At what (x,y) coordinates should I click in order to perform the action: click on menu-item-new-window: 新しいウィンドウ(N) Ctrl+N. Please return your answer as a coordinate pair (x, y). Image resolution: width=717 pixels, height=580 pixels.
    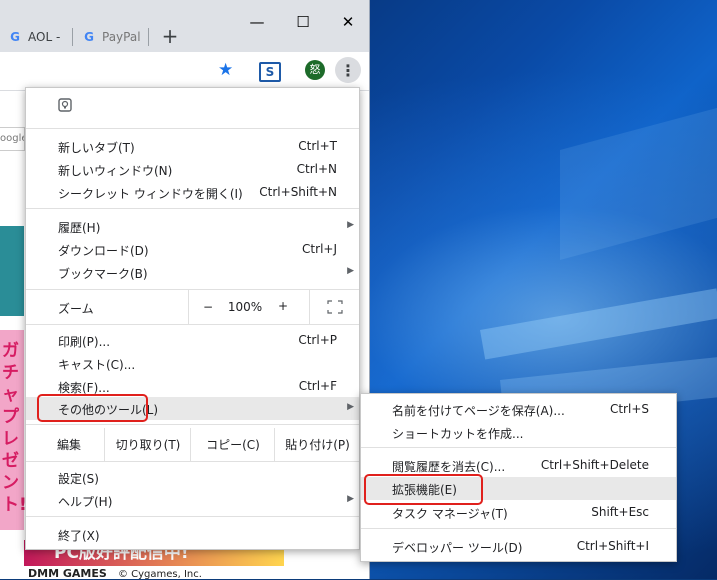
    Looking at the image, I should click on (192, 169).